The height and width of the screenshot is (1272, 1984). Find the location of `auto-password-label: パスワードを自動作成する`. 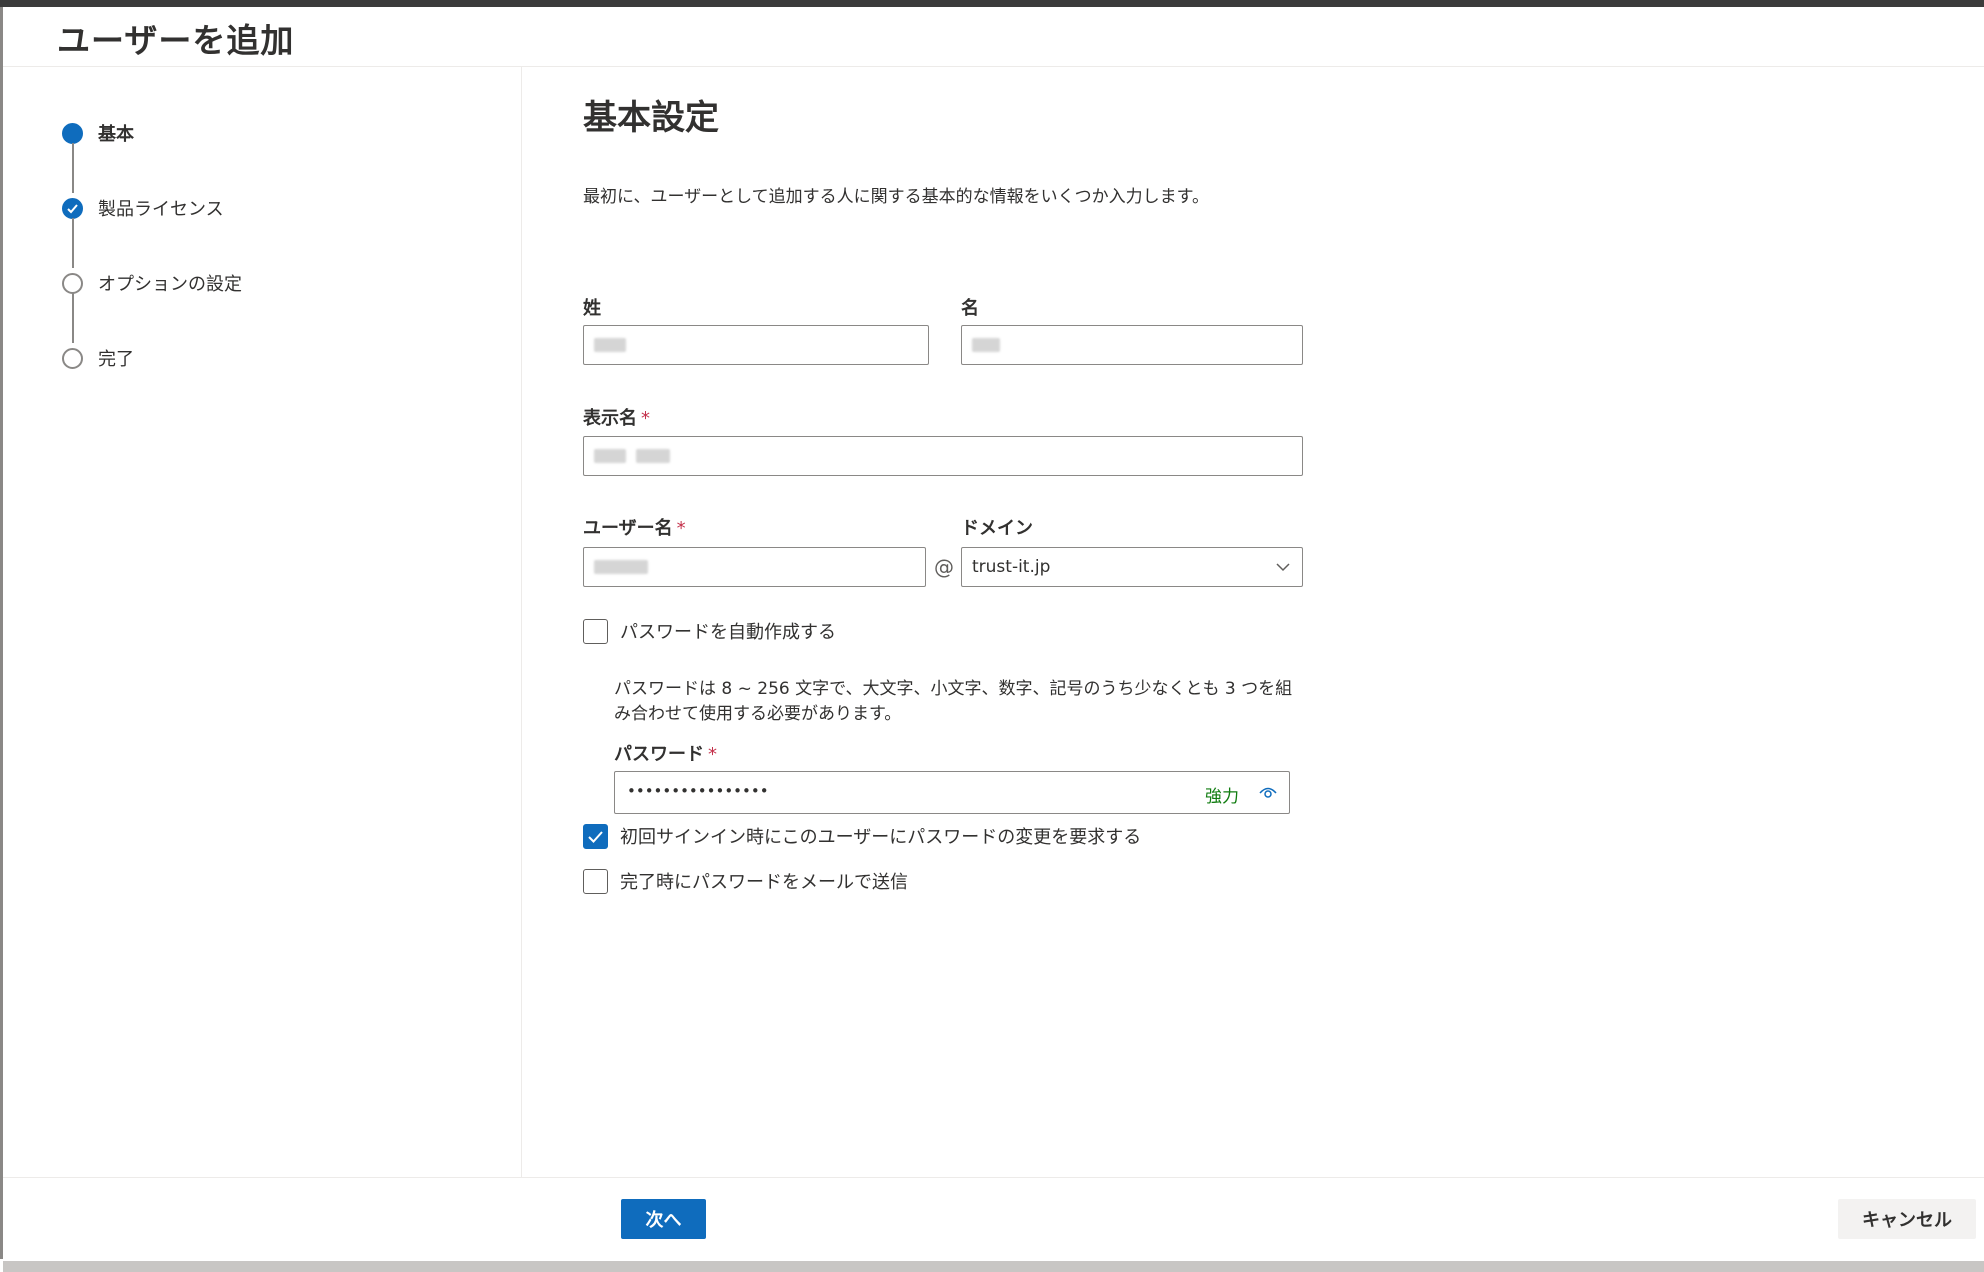

auto-password-label: パスワードを自動作成する is located at coordinates (728, 632).